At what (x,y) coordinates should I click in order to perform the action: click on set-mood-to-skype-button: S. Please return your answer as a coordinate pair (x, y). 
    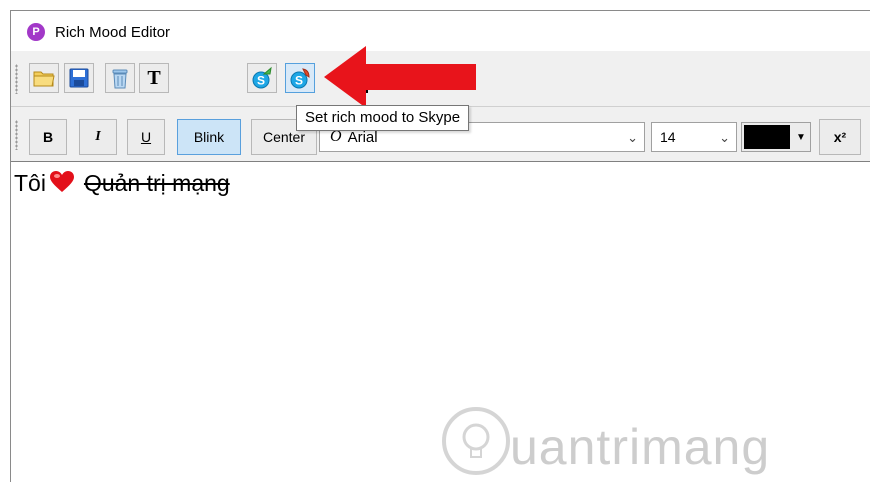
    Looking at the image, I should click on (300, 78).